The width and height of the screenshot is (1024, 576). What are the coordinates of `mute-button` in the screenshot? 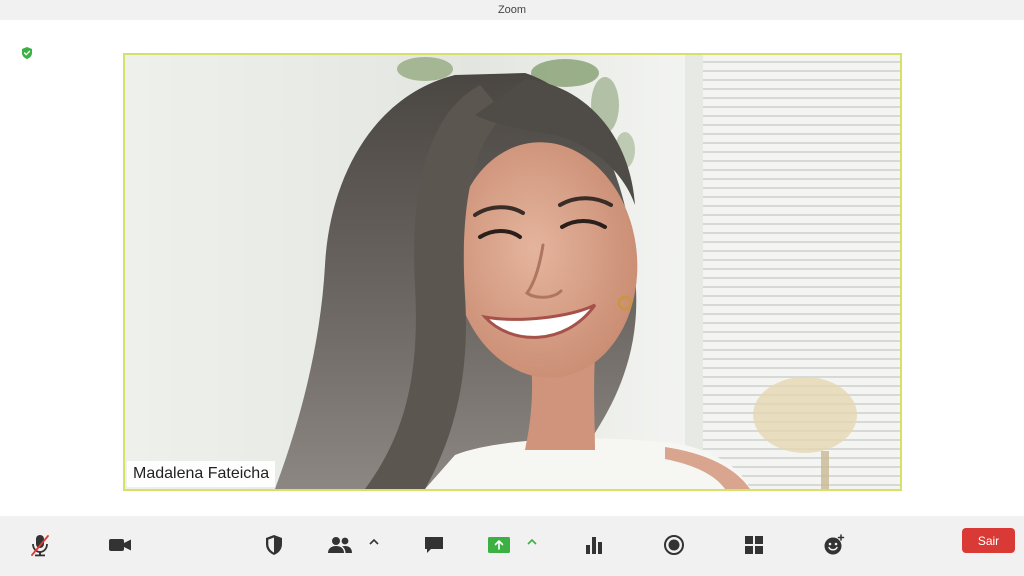 It's located at (40, 545).